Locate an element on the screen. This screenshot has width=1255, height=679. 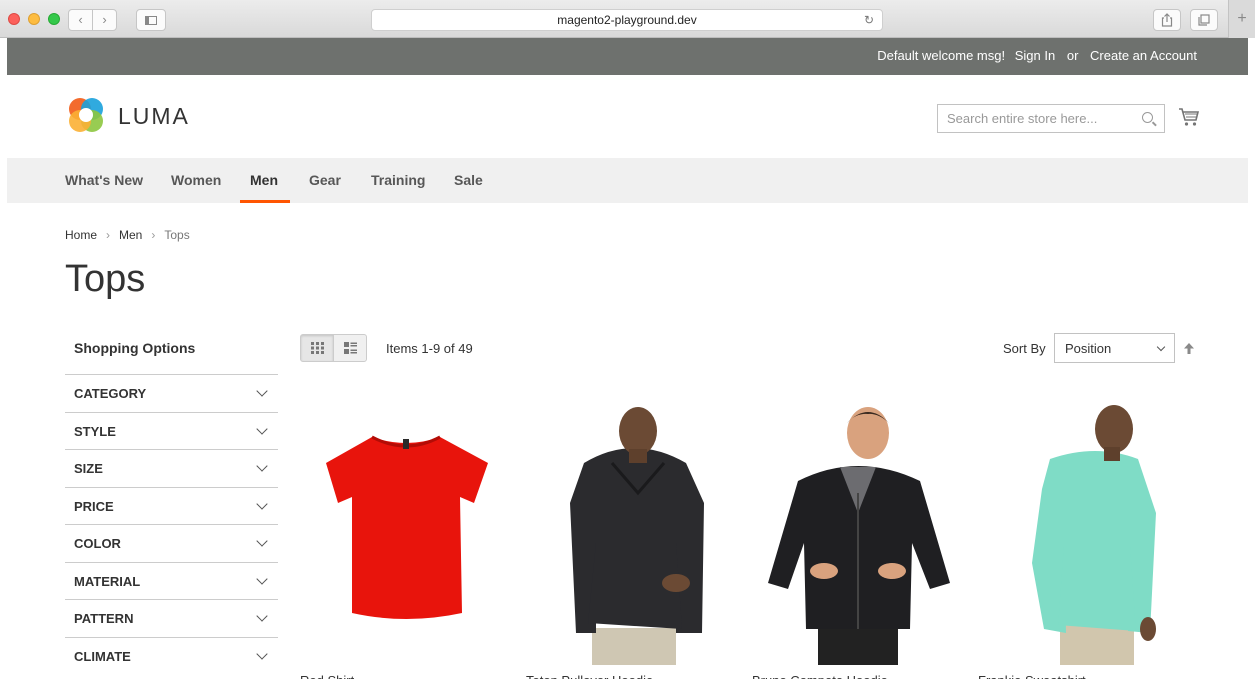
forward-button: › is located at coordinates (104, 20).